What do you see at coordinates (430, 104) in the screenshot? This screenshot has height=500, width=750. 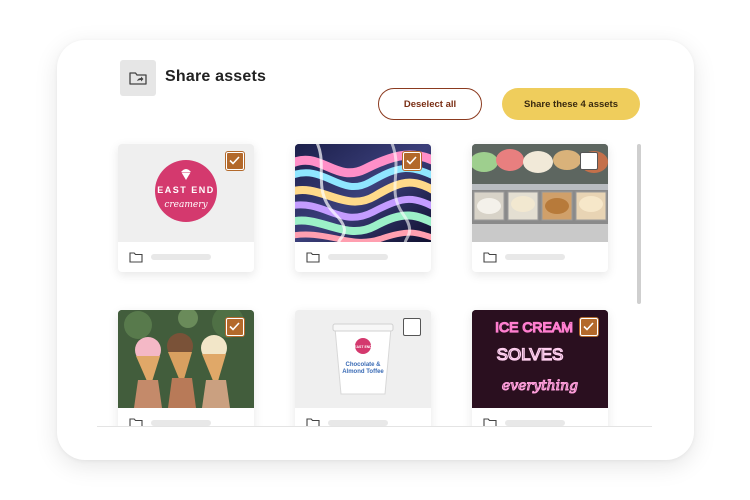 I see `deselect-all-button: Deselect all` at bounding box center [430, 104].